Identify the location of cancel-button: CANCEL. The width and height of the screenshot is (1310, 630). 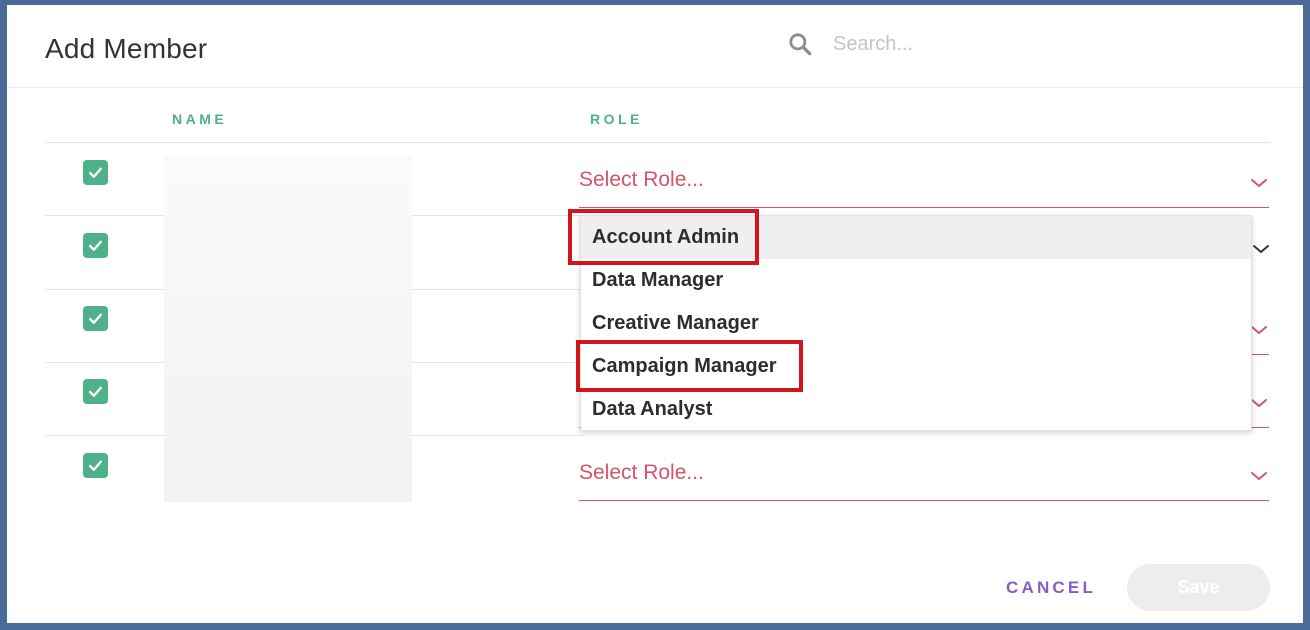
(1051, 588).